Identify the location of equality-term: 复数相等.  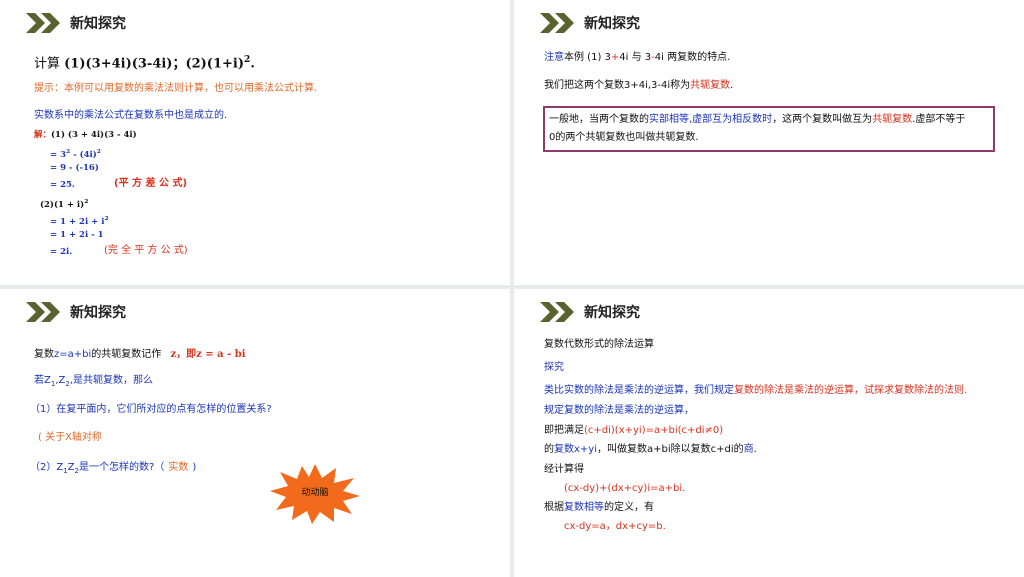
(584, 507).